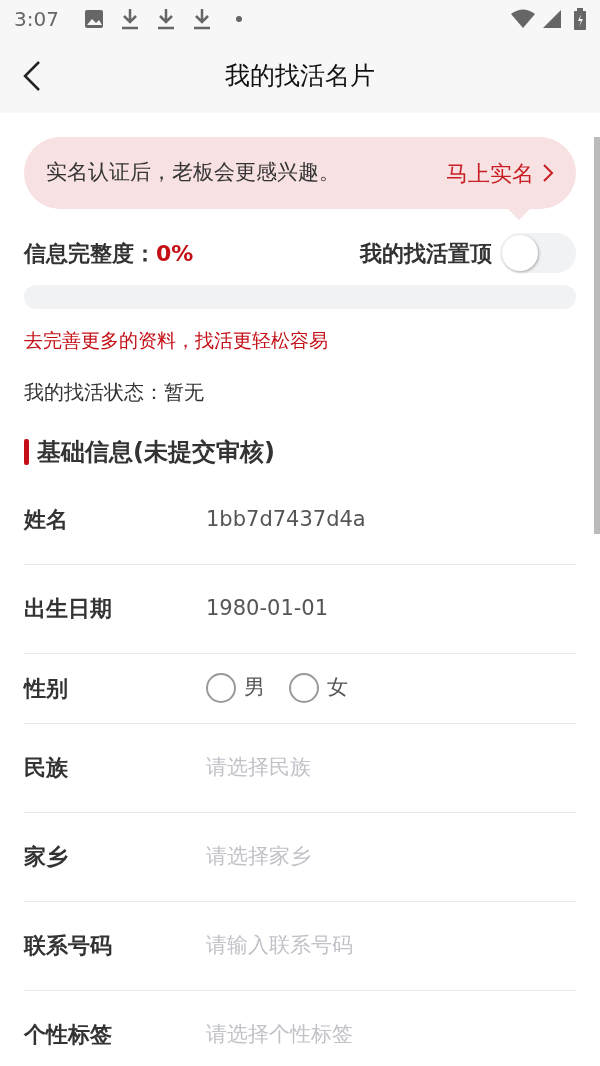 The image size is (600, 1066). I want to click on select-field: 请选择家乡, so click(340, 856).